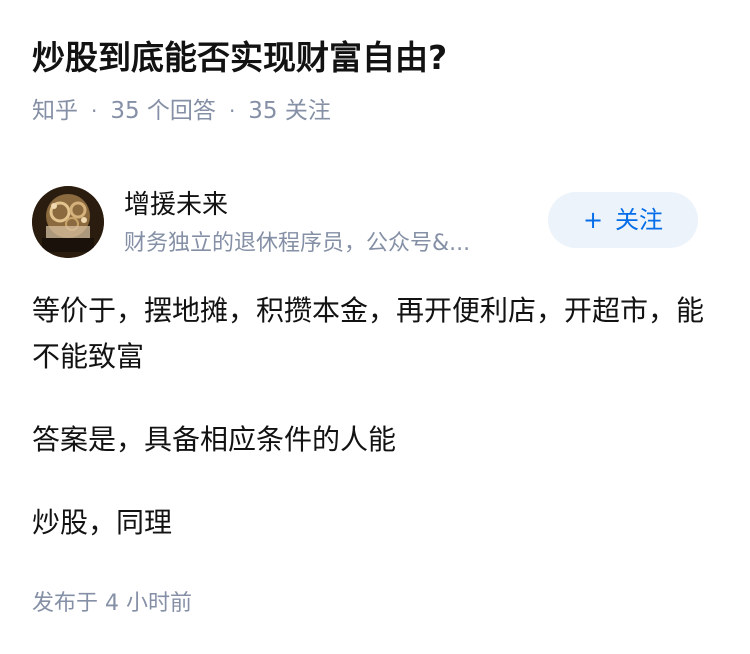 This screenshot has height=654, width=750. Describe the element at coordinates (55, 111) in the screenshot. I see `source-label: 知乎` at that location.